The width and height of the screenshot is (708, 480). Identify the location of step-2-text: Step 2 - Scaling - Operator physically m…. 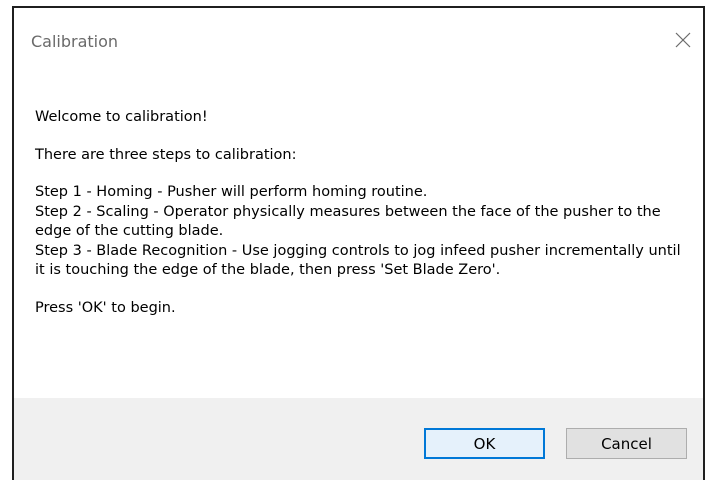
(348, 221).